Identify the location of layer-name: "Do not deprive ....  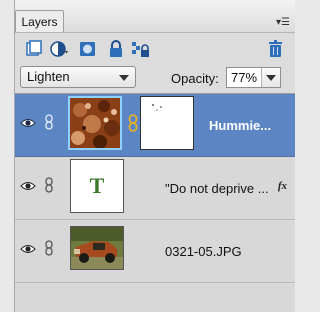
(217, 188).